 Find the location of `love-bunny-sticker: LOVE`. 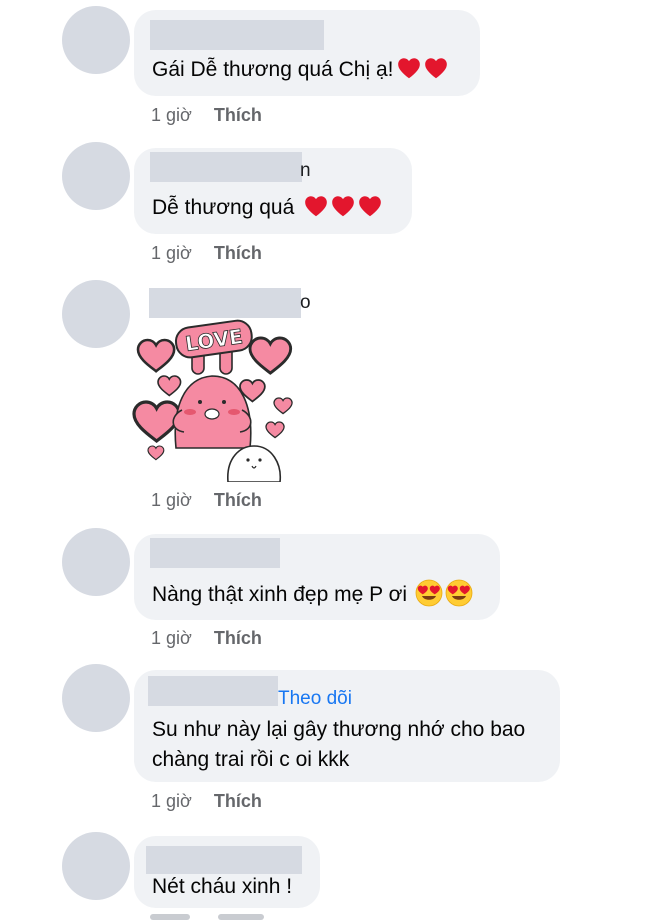

love-bunny-sticker: LOVE is located at coordinates (216, 400).